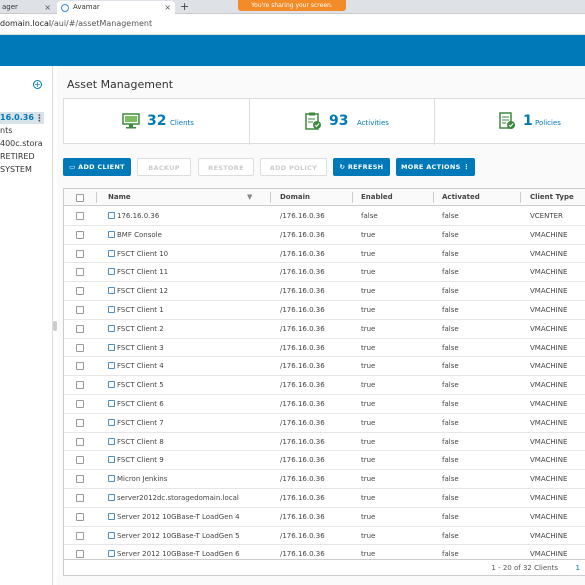 This screenshot has width=585, height=585. What do you see at coordinates (80, 198) in the screenshot?
I see `select-all-checkbox` at bounding box center [80, 198].